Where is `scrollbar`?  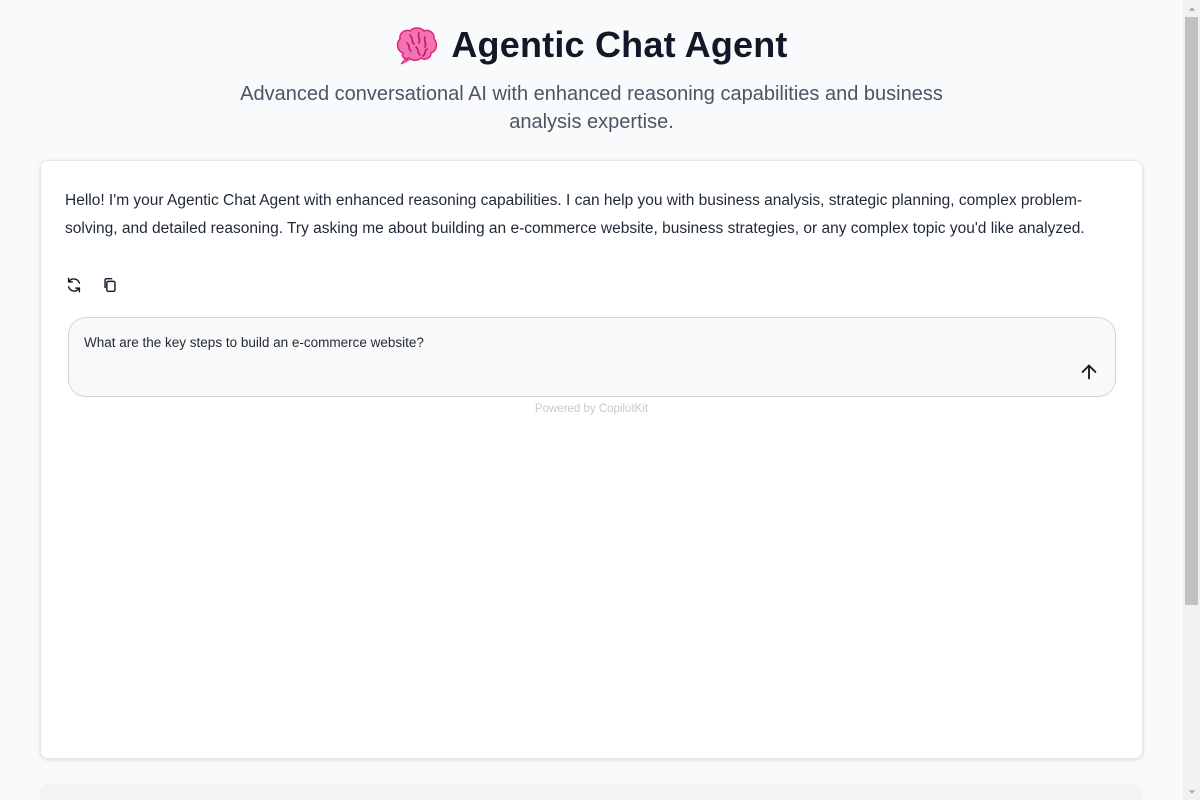
scrollbar is located at coordinates (1191, 400).